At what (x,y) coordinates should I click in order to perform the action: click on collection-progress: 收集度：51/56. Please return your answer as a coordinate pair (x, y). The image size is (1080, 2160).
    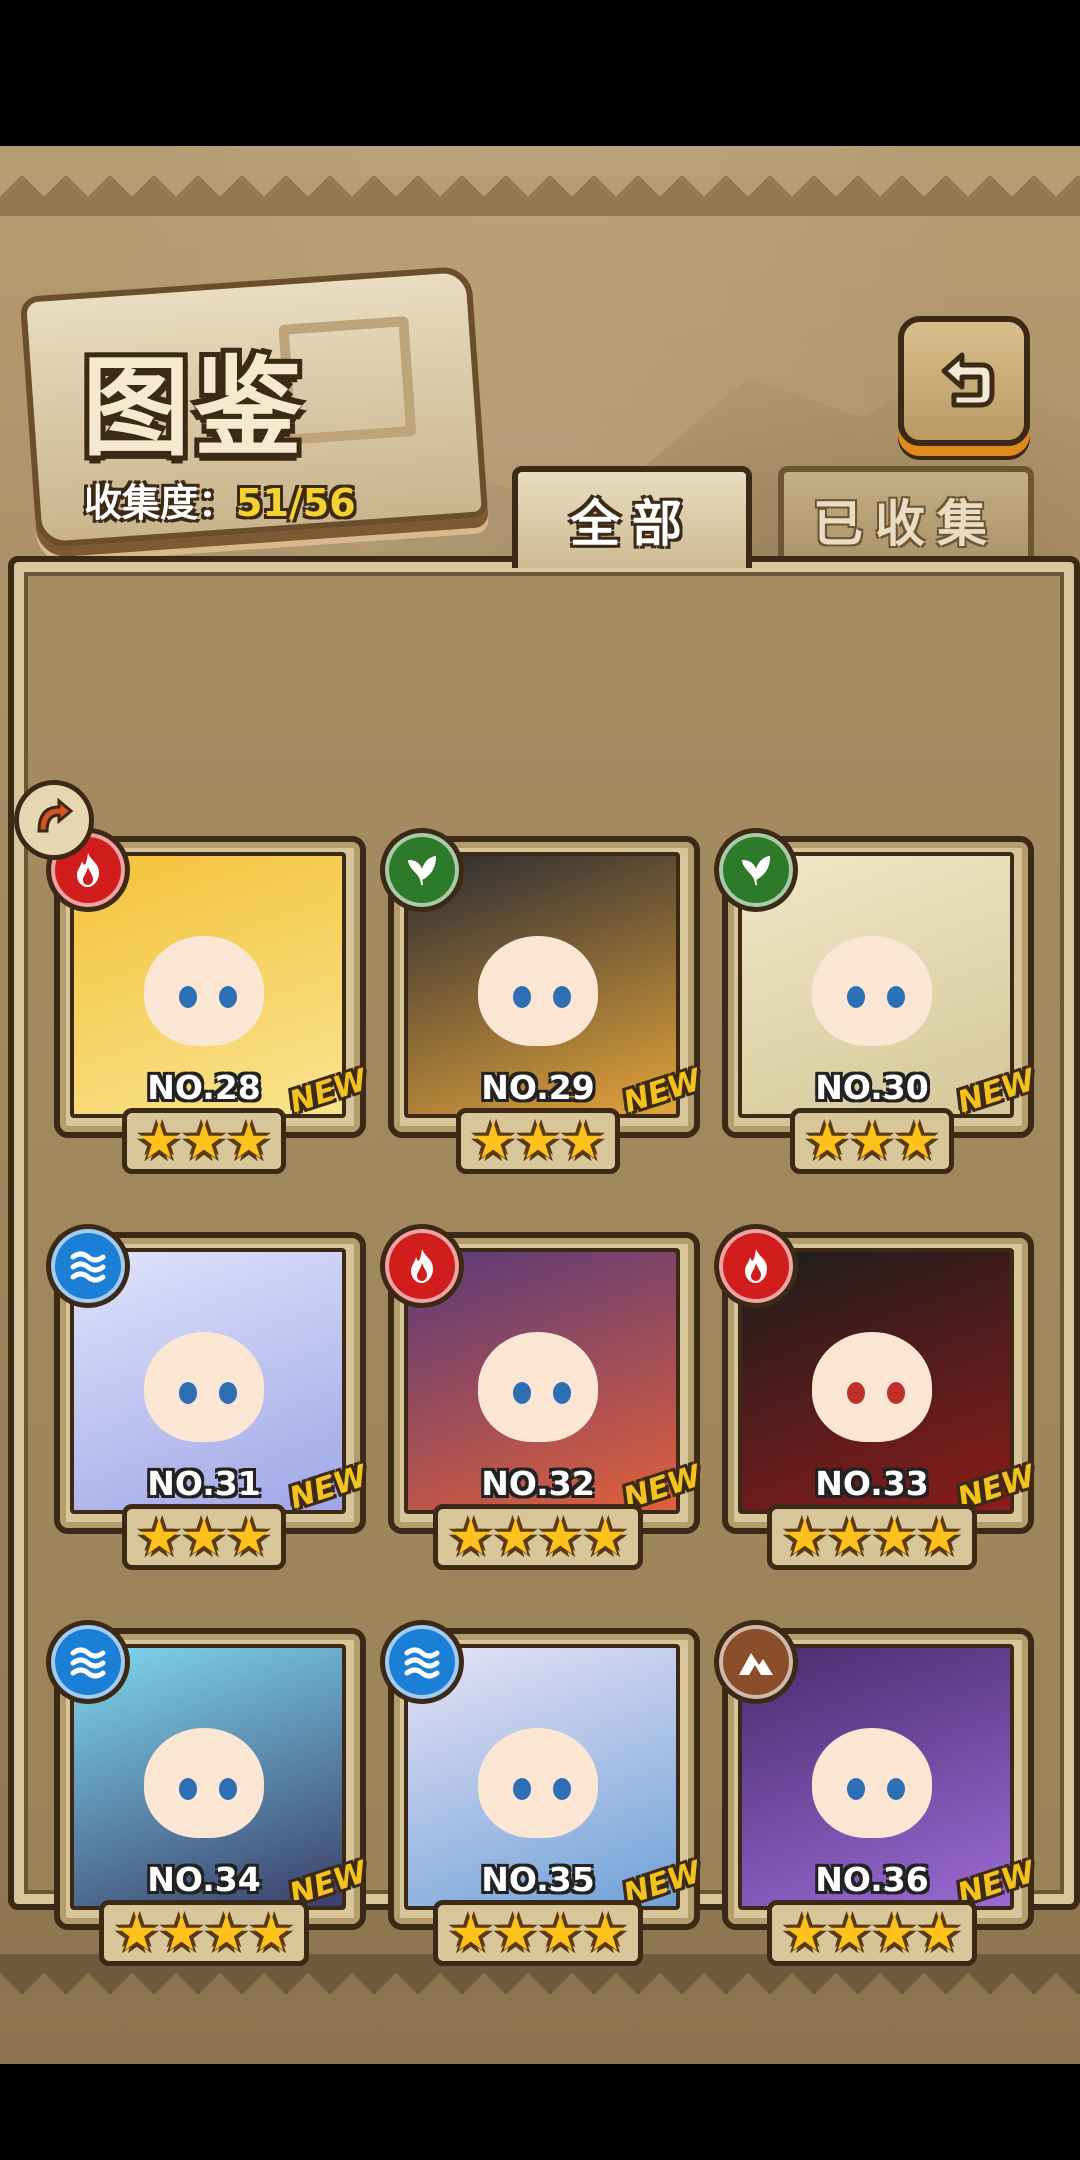
    Looking at the image, I should click on (220, 499).